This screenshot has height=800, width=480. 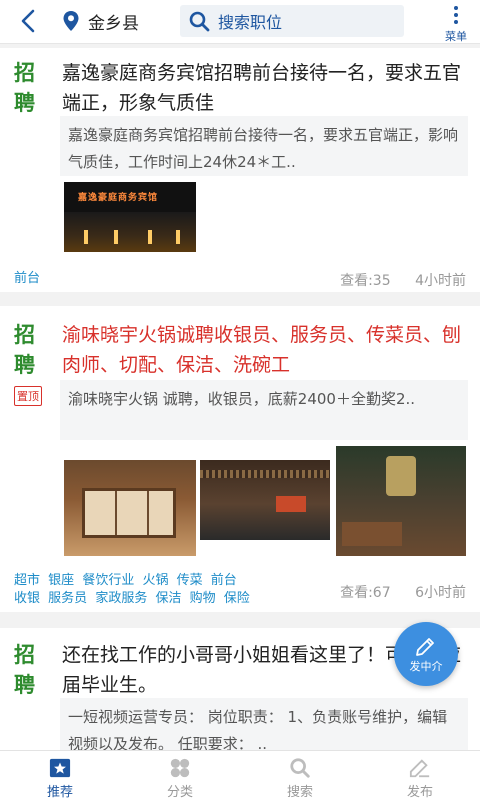 I want to click on menu-button: 菜单, so click(x=456, y=22).